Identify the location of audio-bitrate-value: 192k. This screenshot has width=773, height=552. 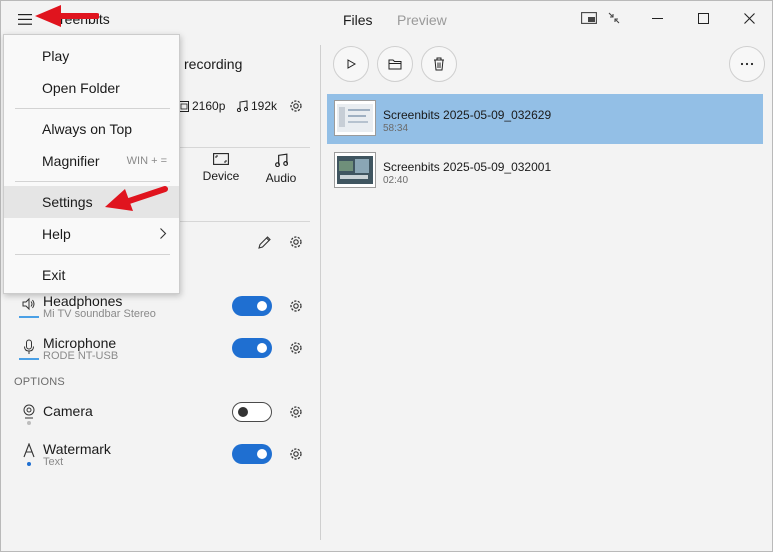
(264, 106).